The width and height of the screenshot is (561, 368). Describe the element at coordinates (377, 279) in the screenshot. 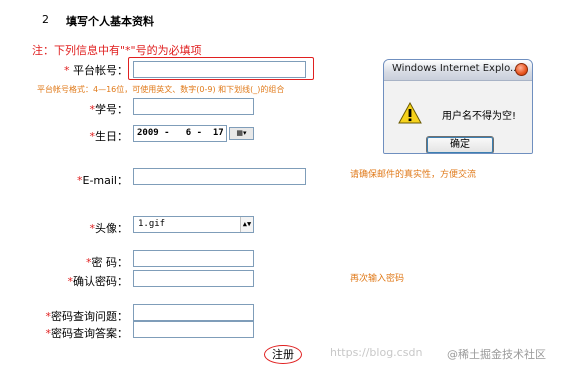

I see `confirm-password-hint: 再次输入密码` at that location.